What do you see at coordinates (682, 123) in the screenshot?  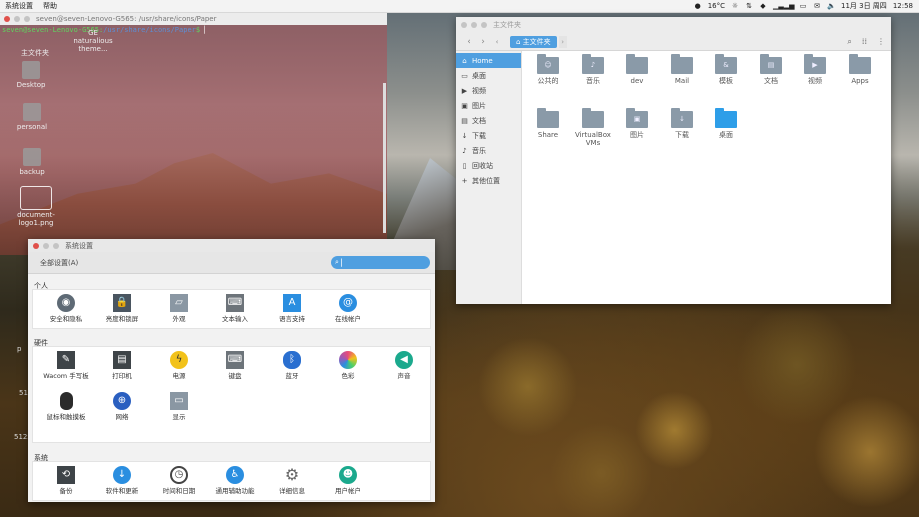 I see `folder-item: ↓ 下载` at bounding box center [682, 123].